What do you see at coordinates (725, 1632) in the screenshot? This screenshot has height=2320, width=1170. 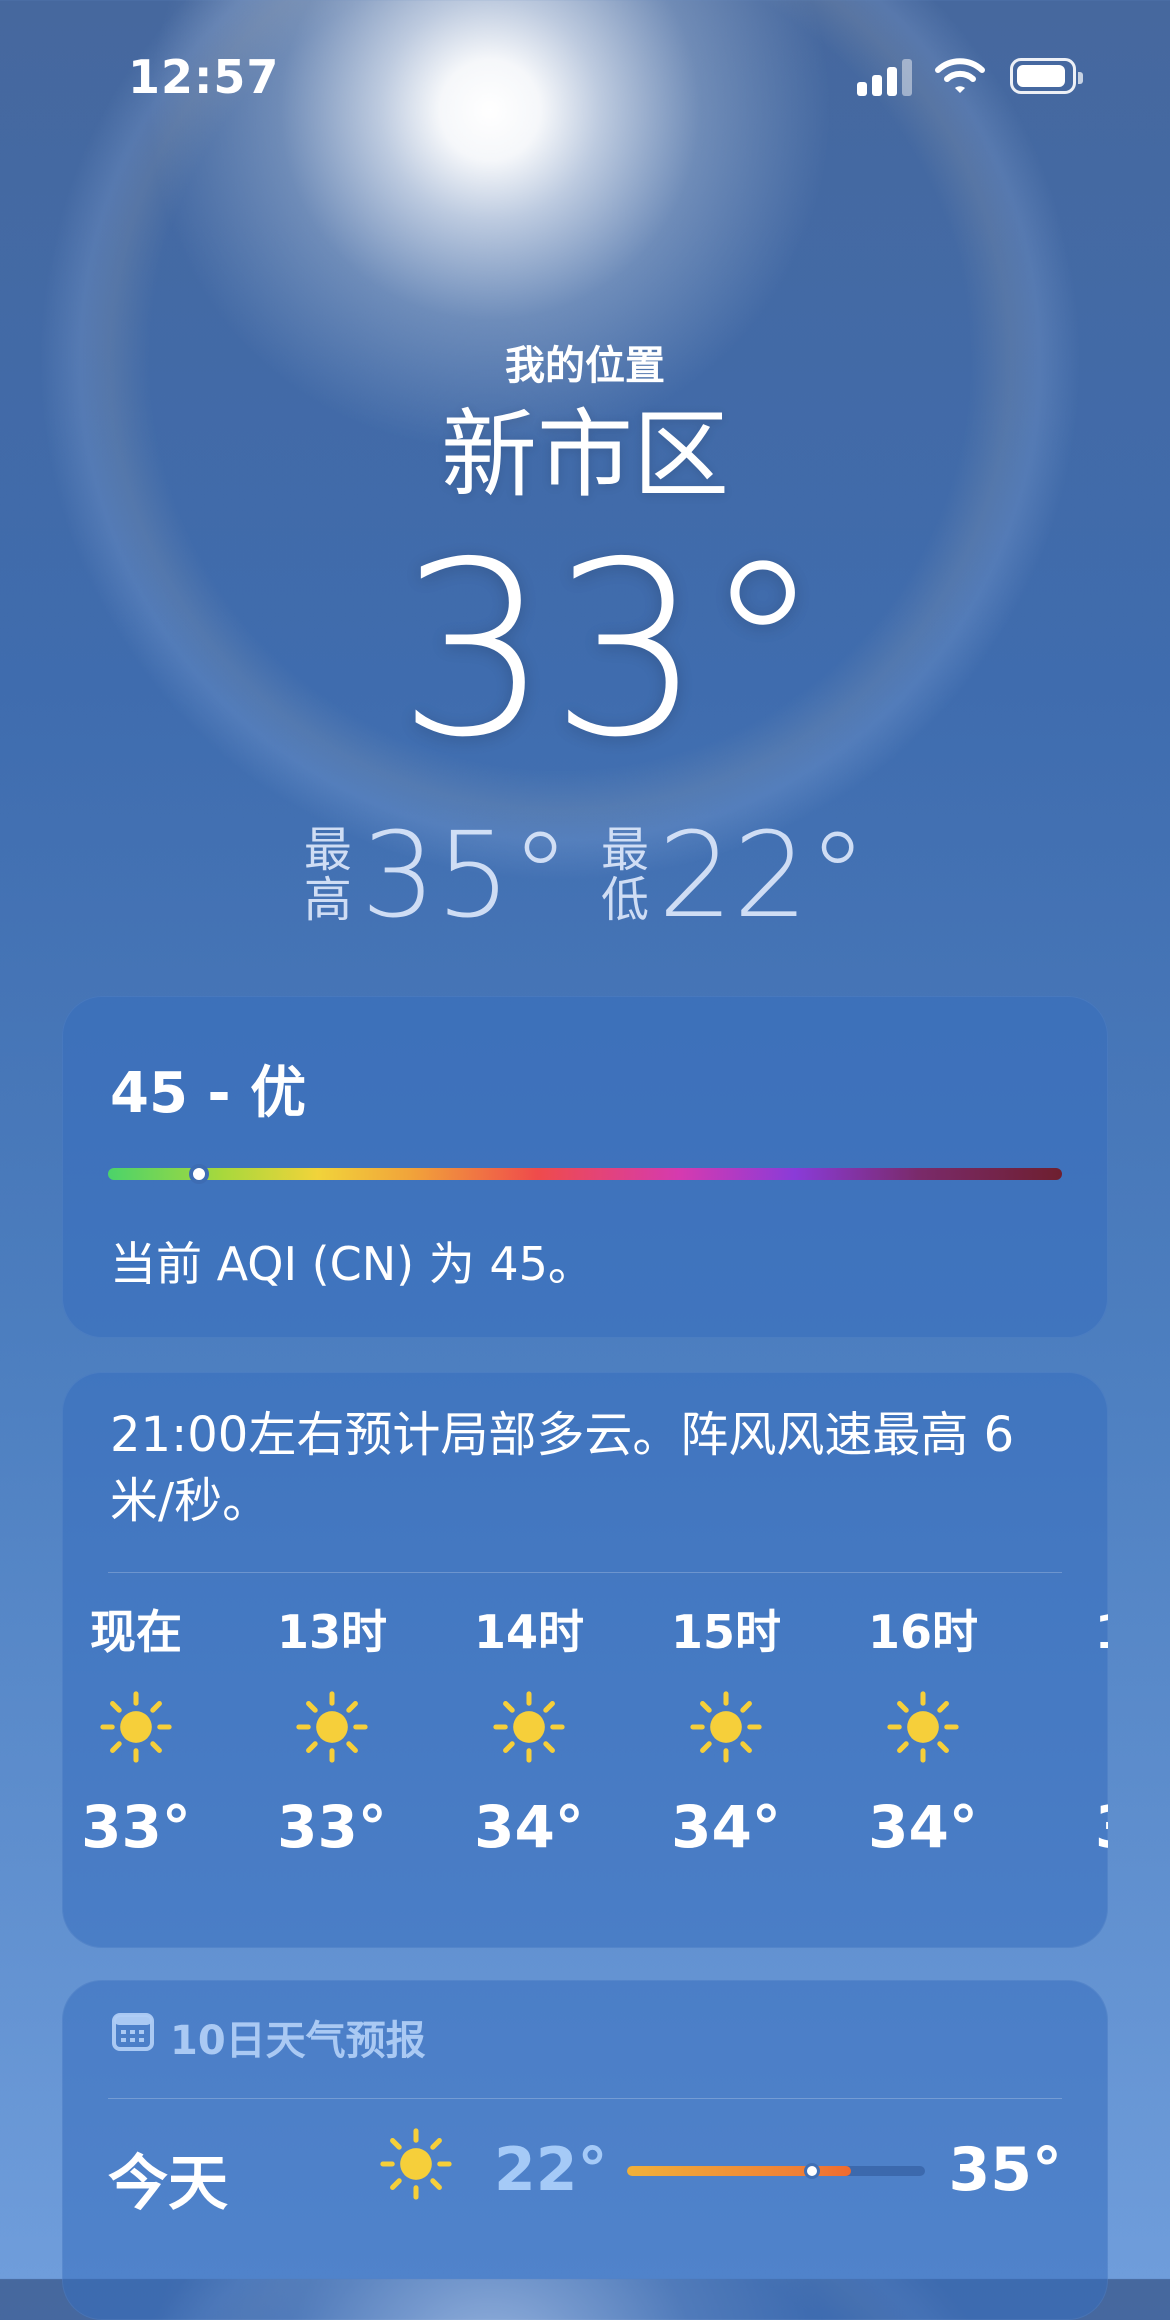 I see `hour-label: 15时` at bounding box center [725, 1632].